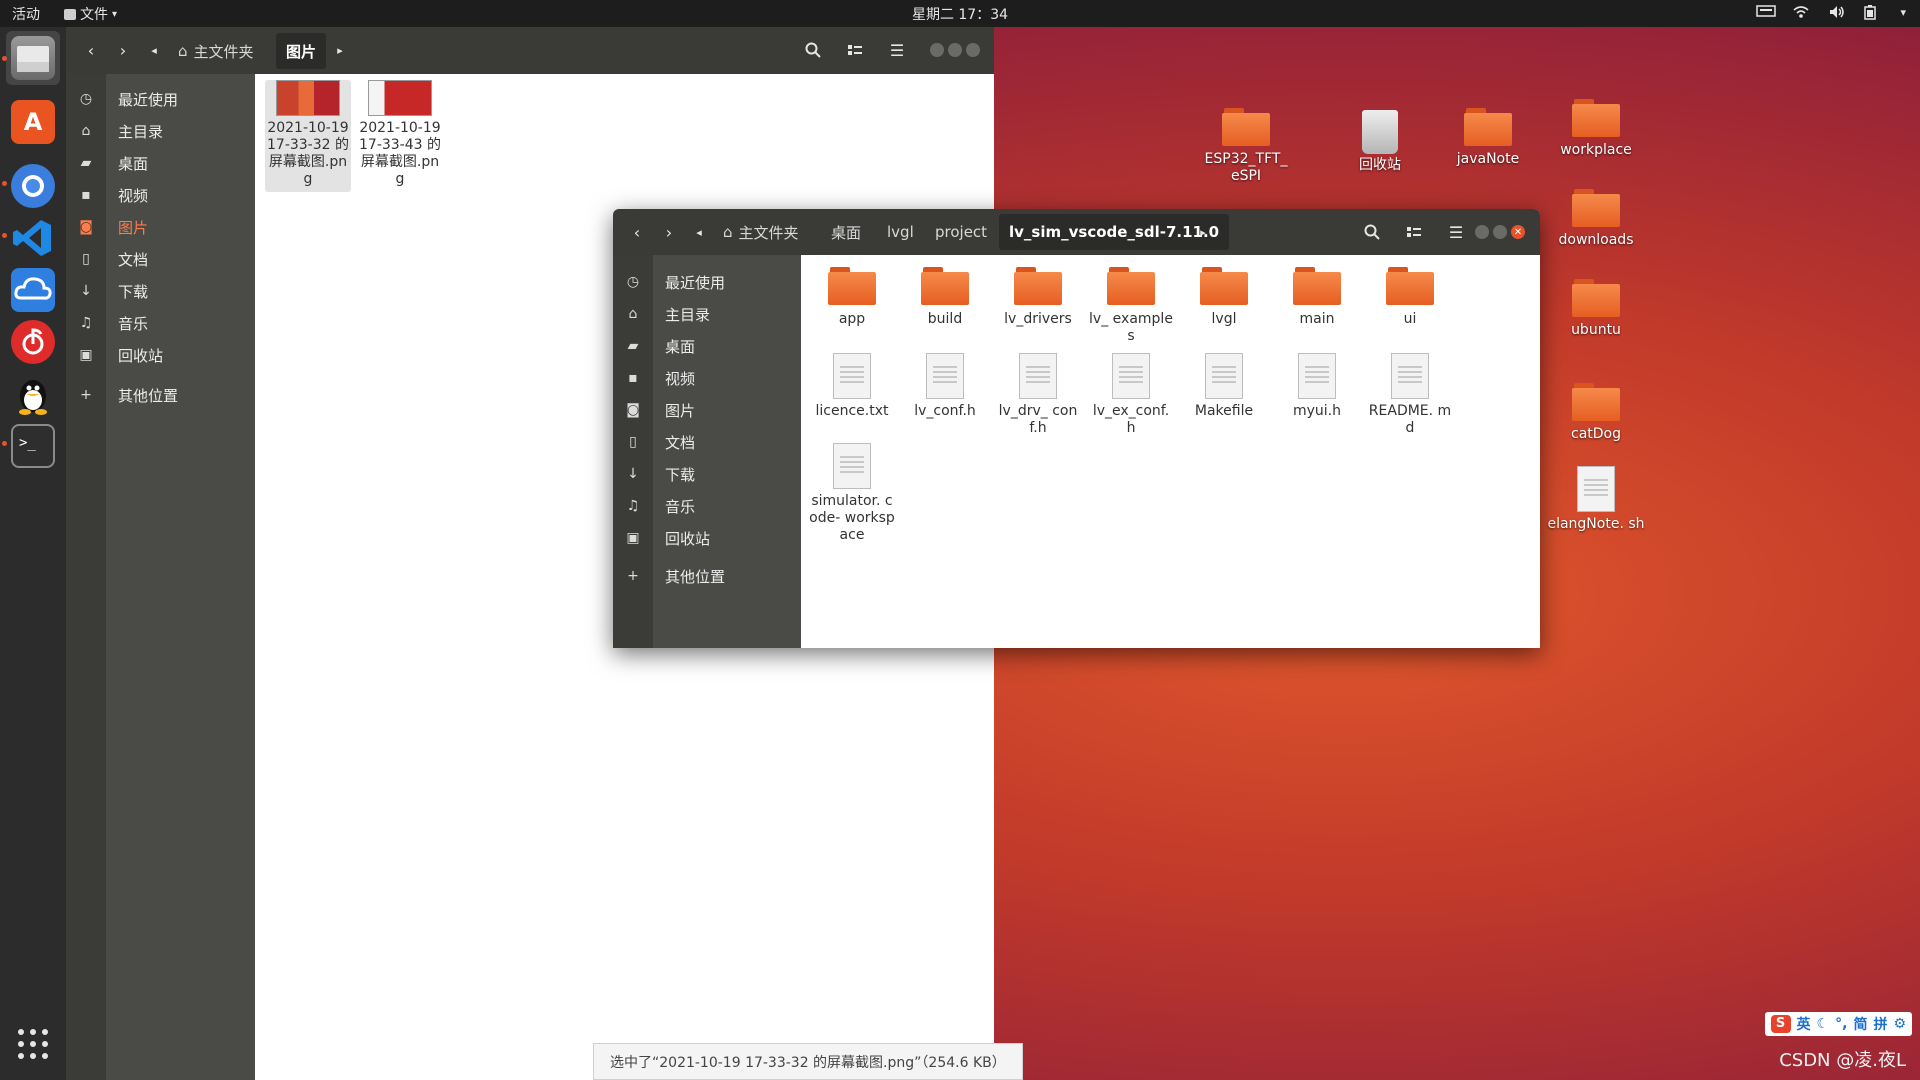  I want to click on activities-button: 活动, so click(26, 14).